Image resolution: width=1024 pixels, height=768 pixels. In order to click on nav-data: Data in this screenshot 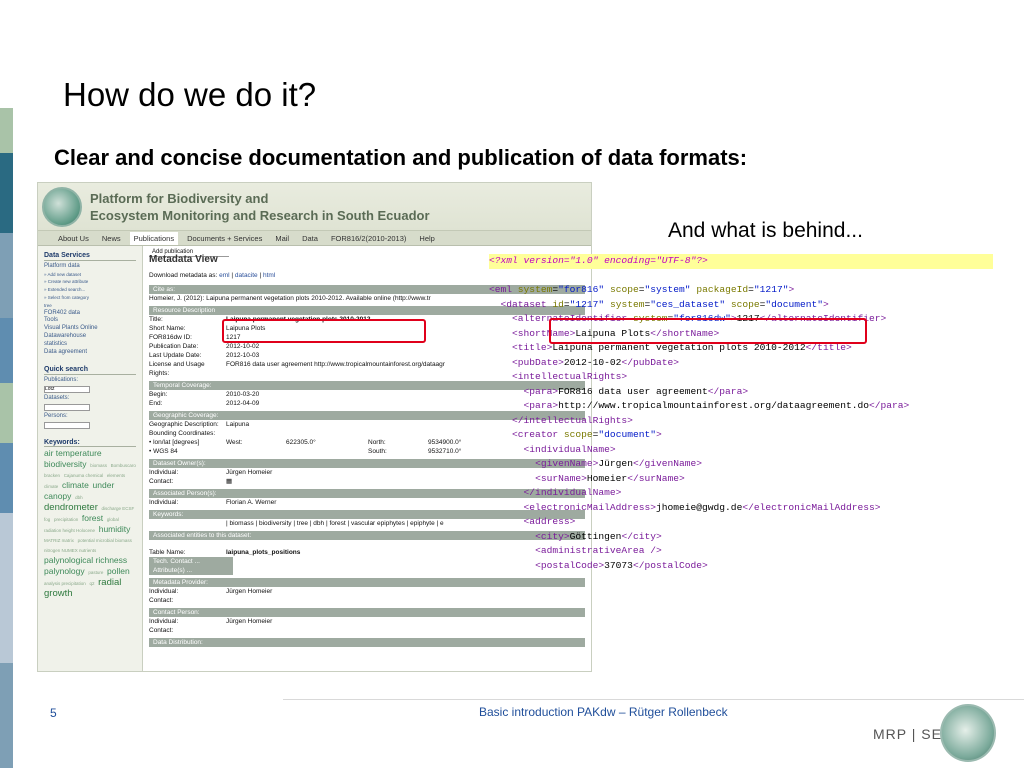, I will do `click(310, 238)`.